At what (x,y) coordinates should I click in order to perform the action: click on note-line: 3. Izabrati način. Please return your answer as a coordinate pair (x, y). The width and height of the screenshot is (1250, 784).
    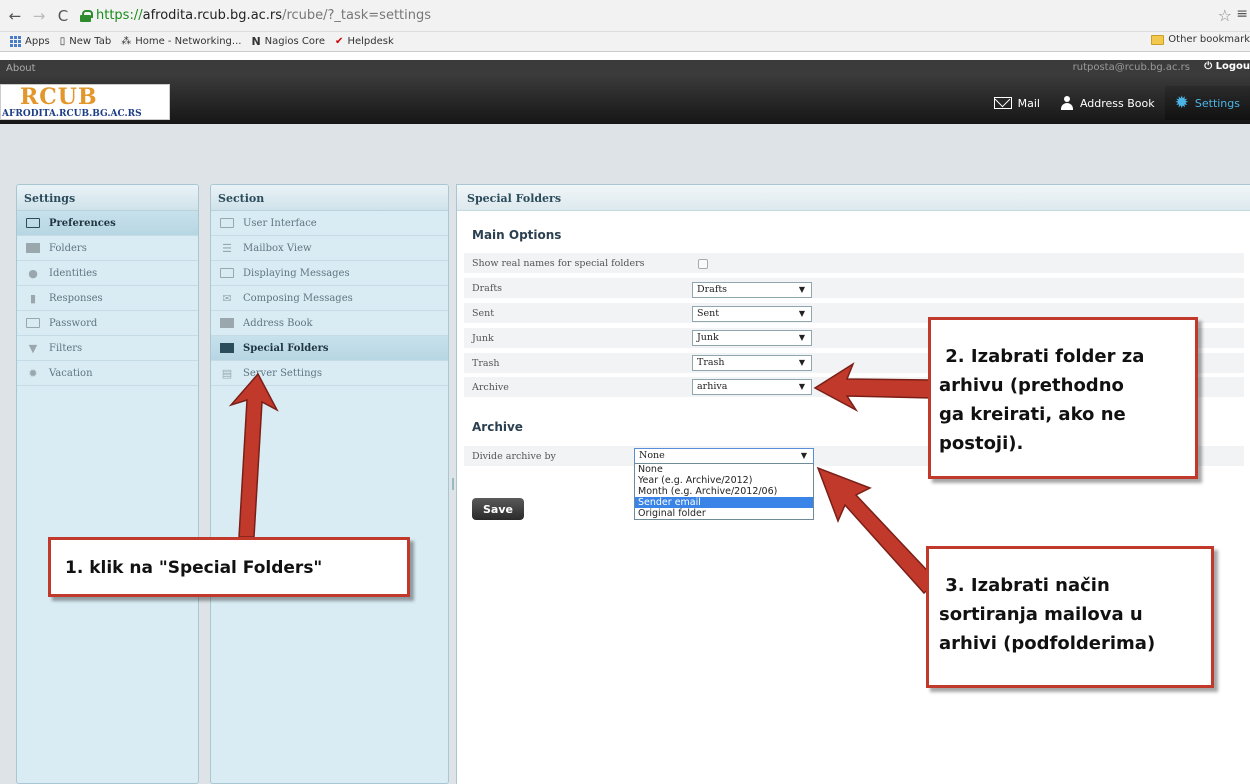
    Looking at the image, I should click on (1024, 585).